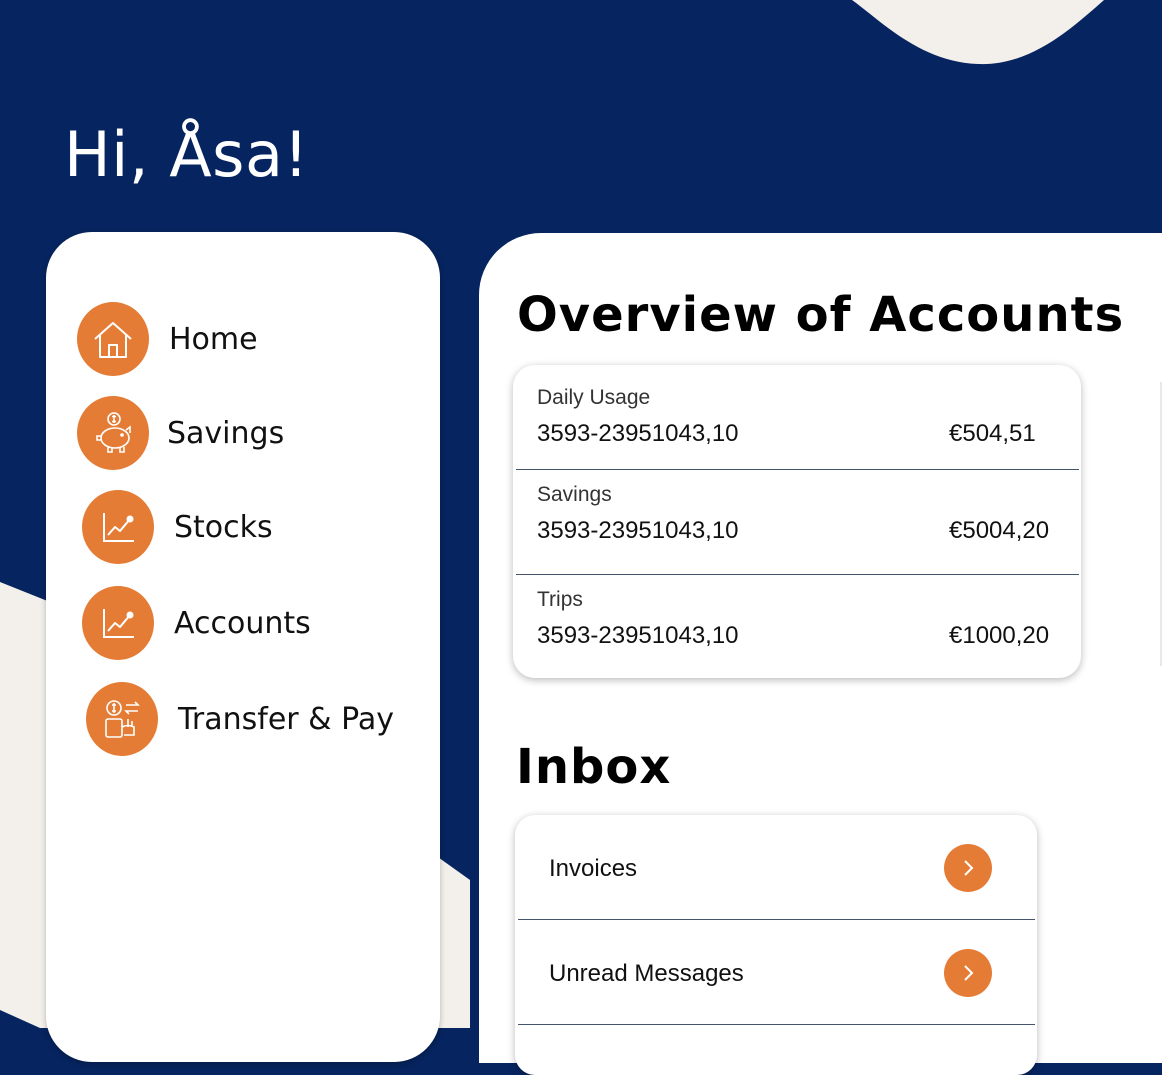 This screenshot has width=1162, height=1075. Describe the element at coordinates (776, 1024) in the screenshot. I see `divider` at that location.